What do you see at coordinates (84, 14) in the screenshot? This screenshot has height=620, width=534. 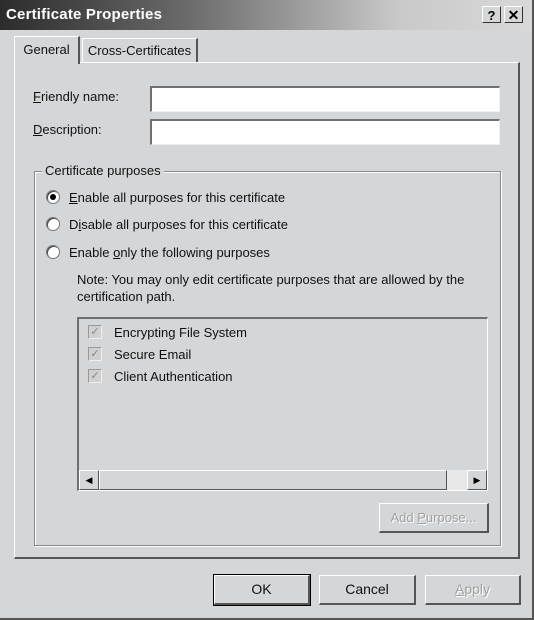 I see `window-title: Certificate Properties` at bounding box center [84, 14].